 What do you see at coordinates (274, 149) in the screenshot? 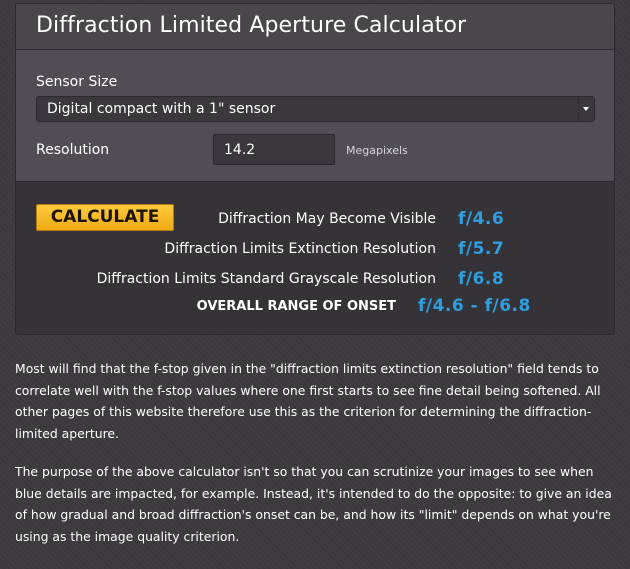
I see `resolution-input` at bounding box center [274, 149].